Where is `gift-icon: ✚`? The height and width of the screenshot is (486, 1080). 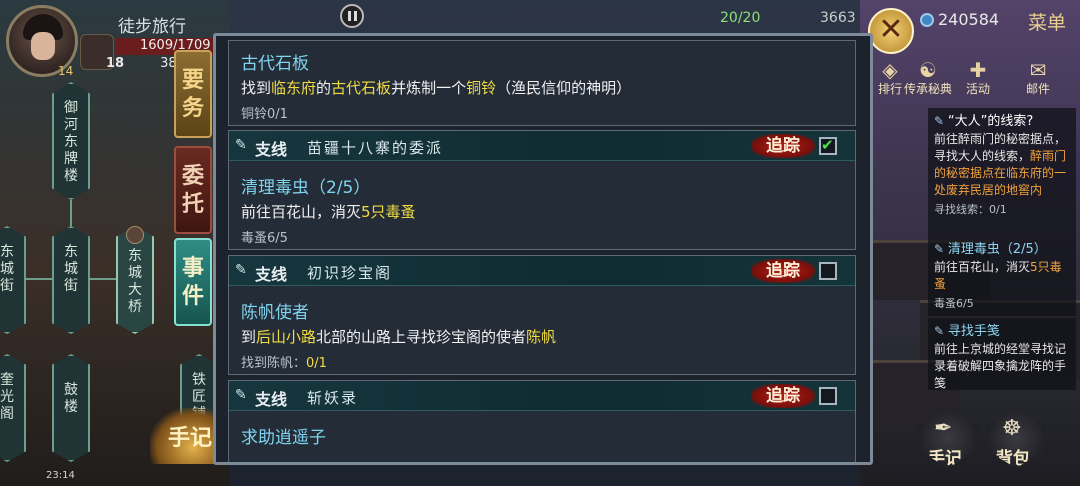 gift-icon: ✚ is located at coordinates (978, 70).